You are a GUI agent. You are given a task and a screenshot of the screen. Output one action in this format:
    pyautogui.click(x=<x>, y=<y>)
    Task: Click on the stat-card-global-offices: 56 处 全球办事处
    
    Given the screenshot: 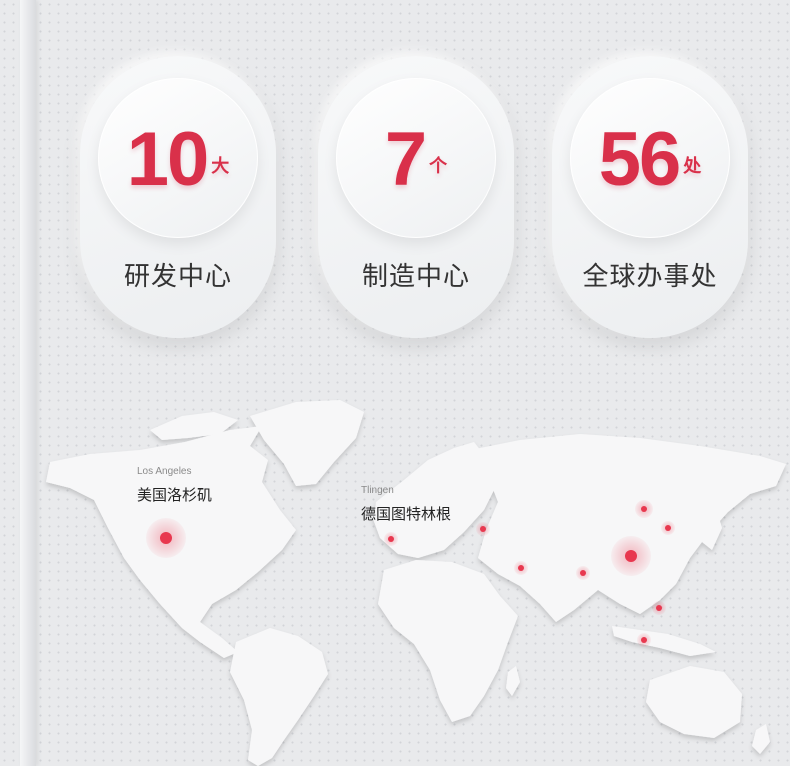 What is the action you would take?
    pyautogui.click(x=650, y=197)
    